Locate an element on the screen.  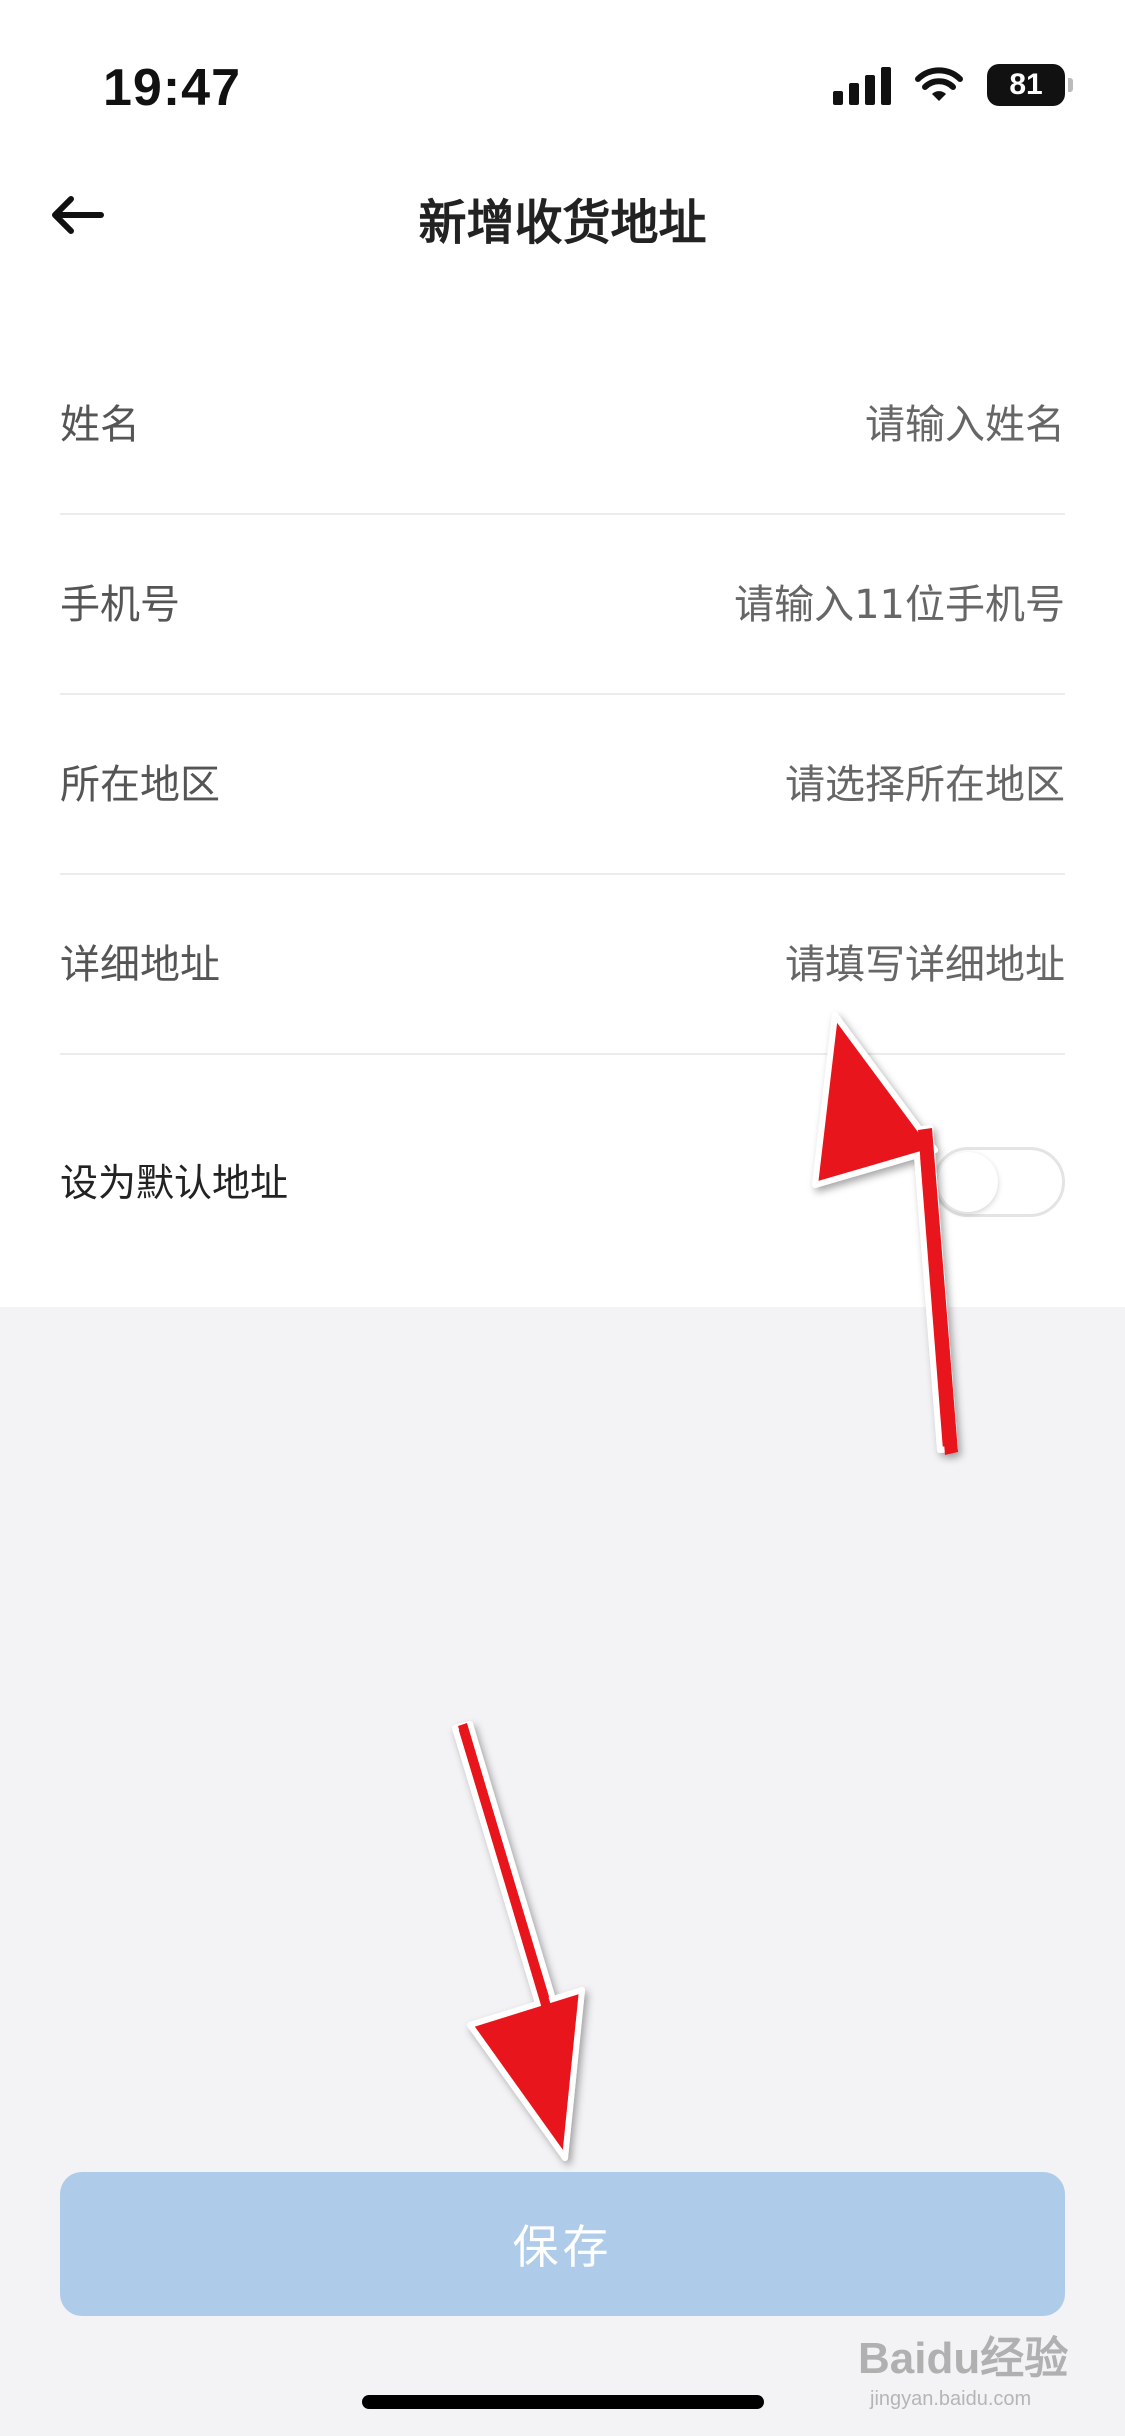
address-input is located at coordinates (785, 965).